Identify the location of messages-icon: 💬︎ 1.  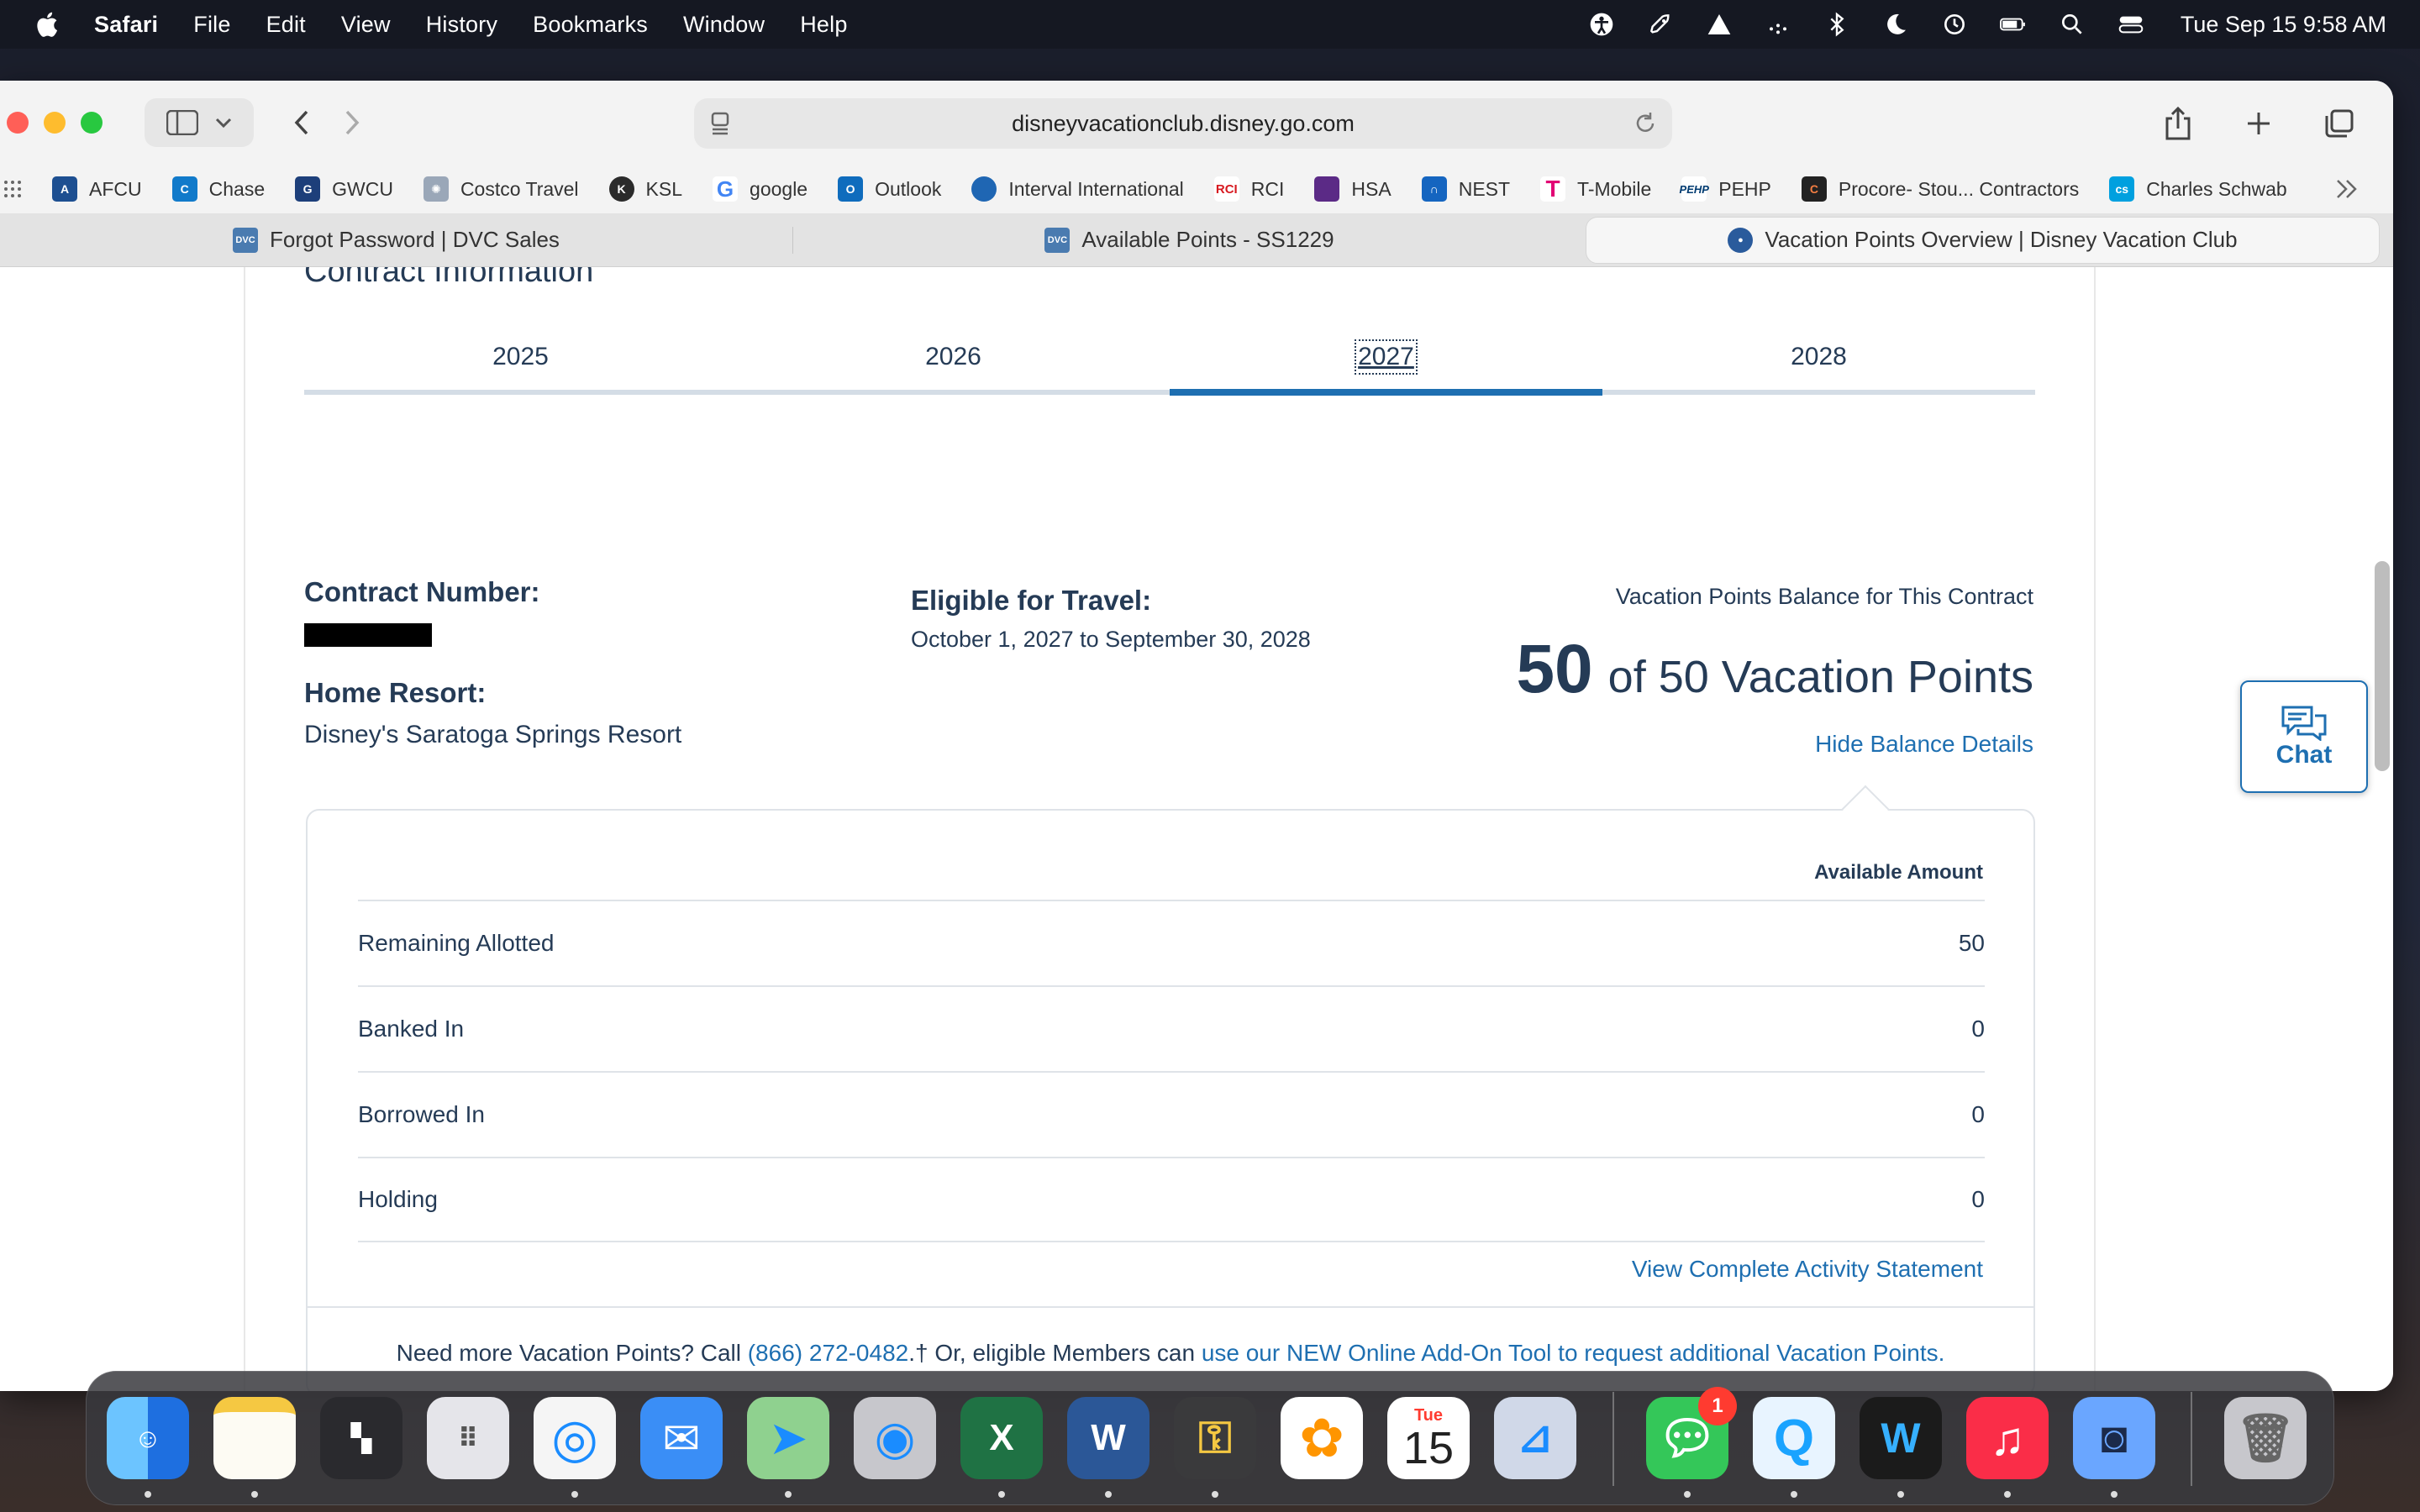
(1691, 1433).